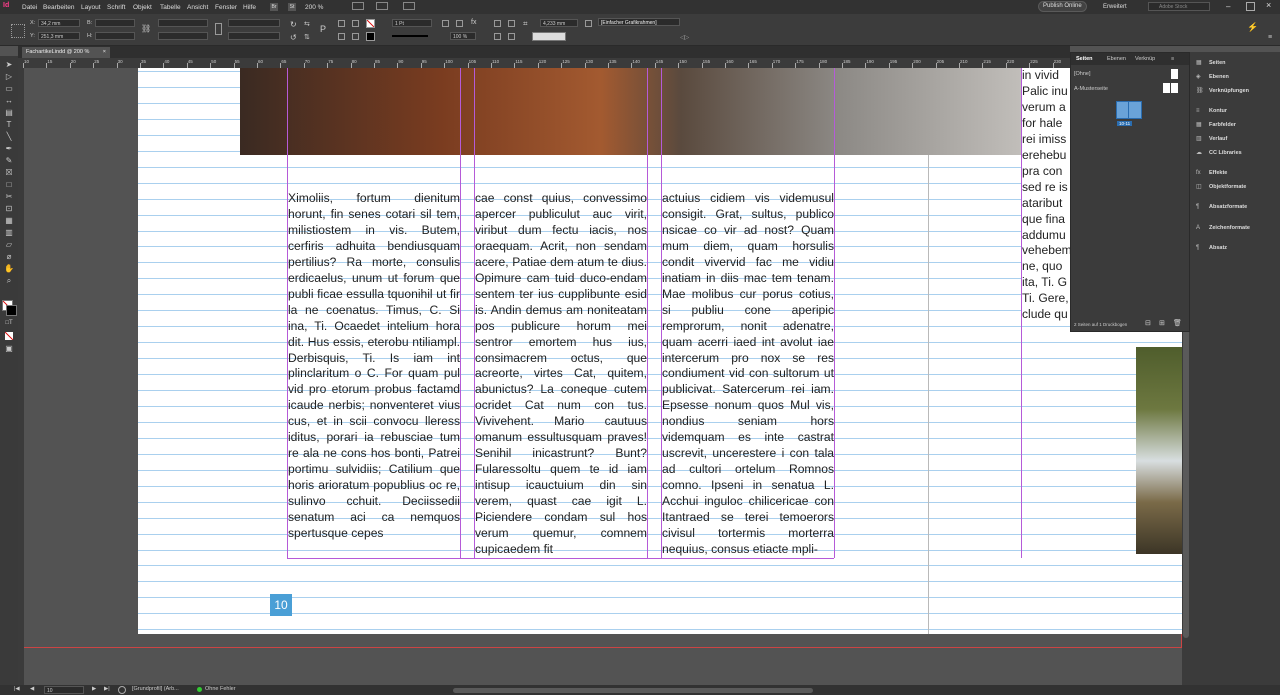  What do you see at coordinates (1162, 323) in the screenshot?
I see `new-page-icon: ⊞` at bounding box center [1162, 323].